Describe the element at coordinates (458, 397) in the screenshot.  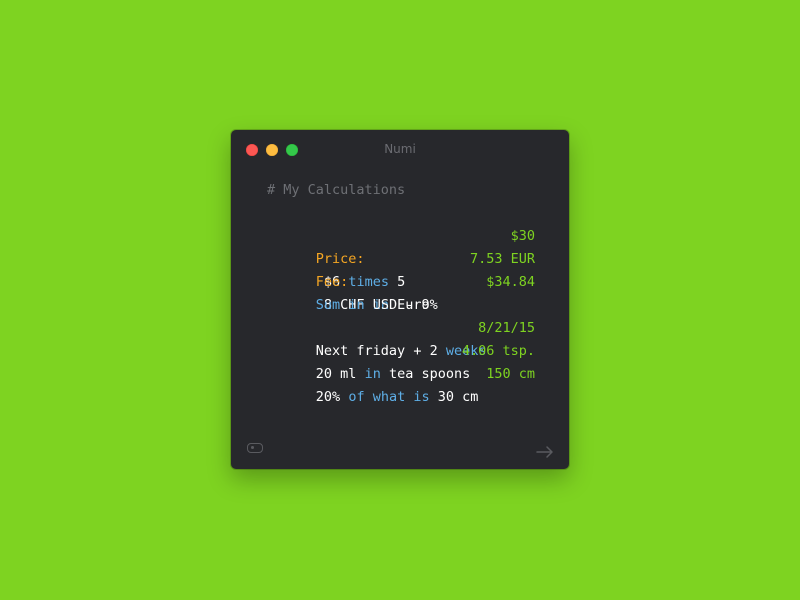
I see `expression-token: 30 cm` at that location.